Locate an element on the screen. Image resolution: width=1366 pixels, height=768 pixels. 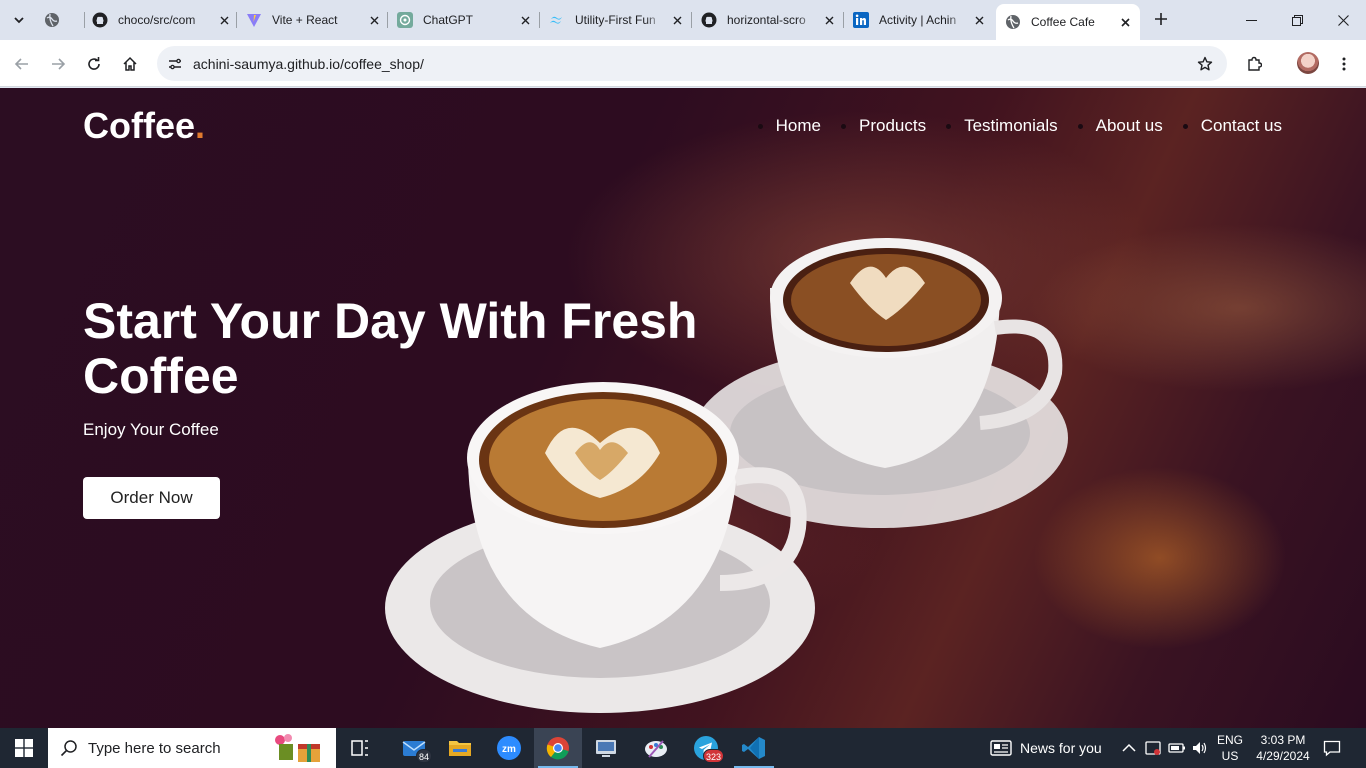
extensions-button is located at coordinates (1254, 64).